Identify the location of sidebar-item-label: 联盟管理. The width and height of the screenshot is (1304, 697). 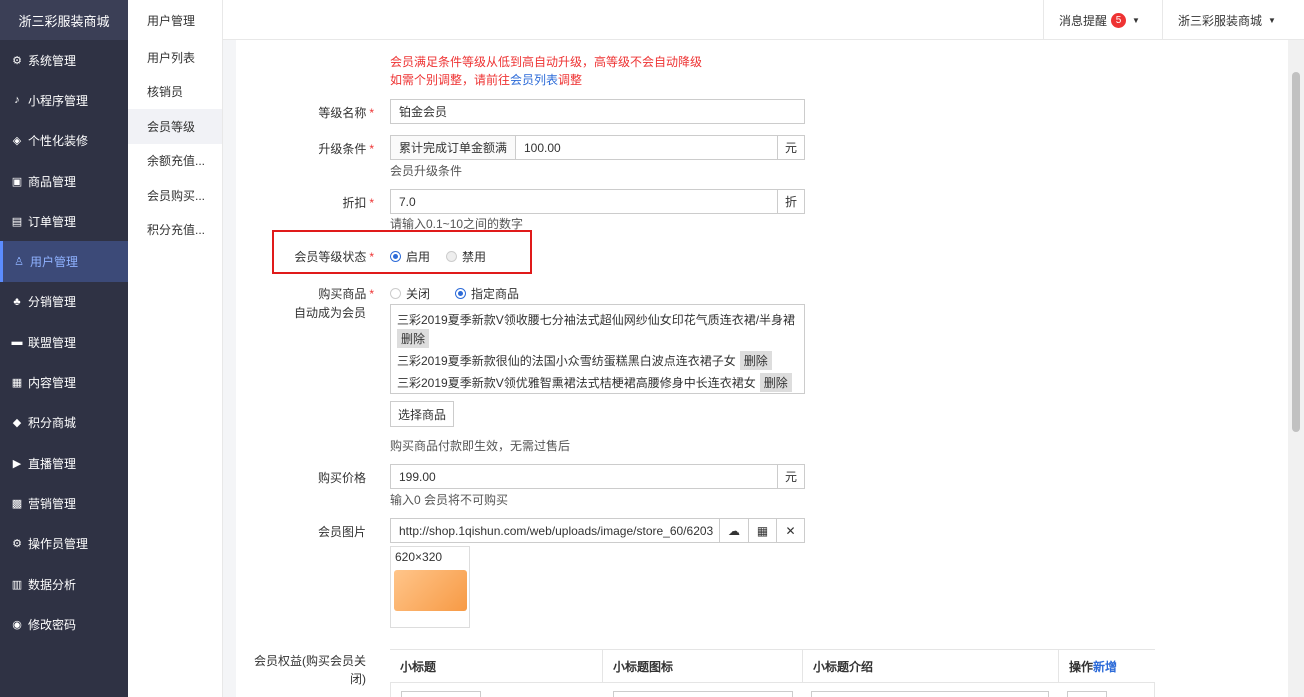
(52, 342).